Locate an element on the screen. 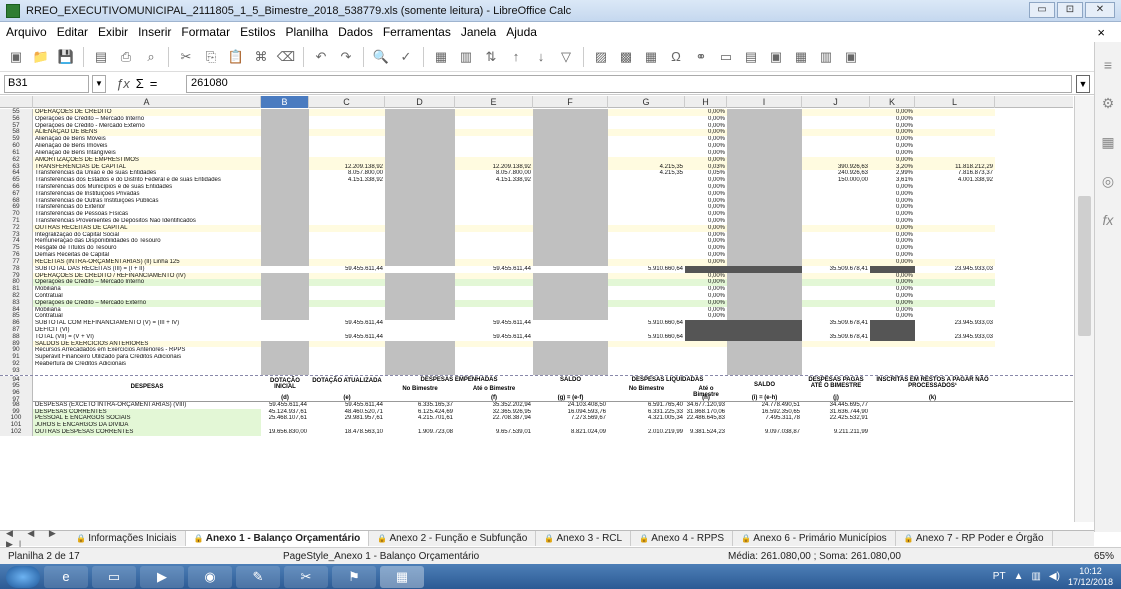 The height and width of the screenshot is (589, 1121). cell-e is located at coordinates (494, 207).